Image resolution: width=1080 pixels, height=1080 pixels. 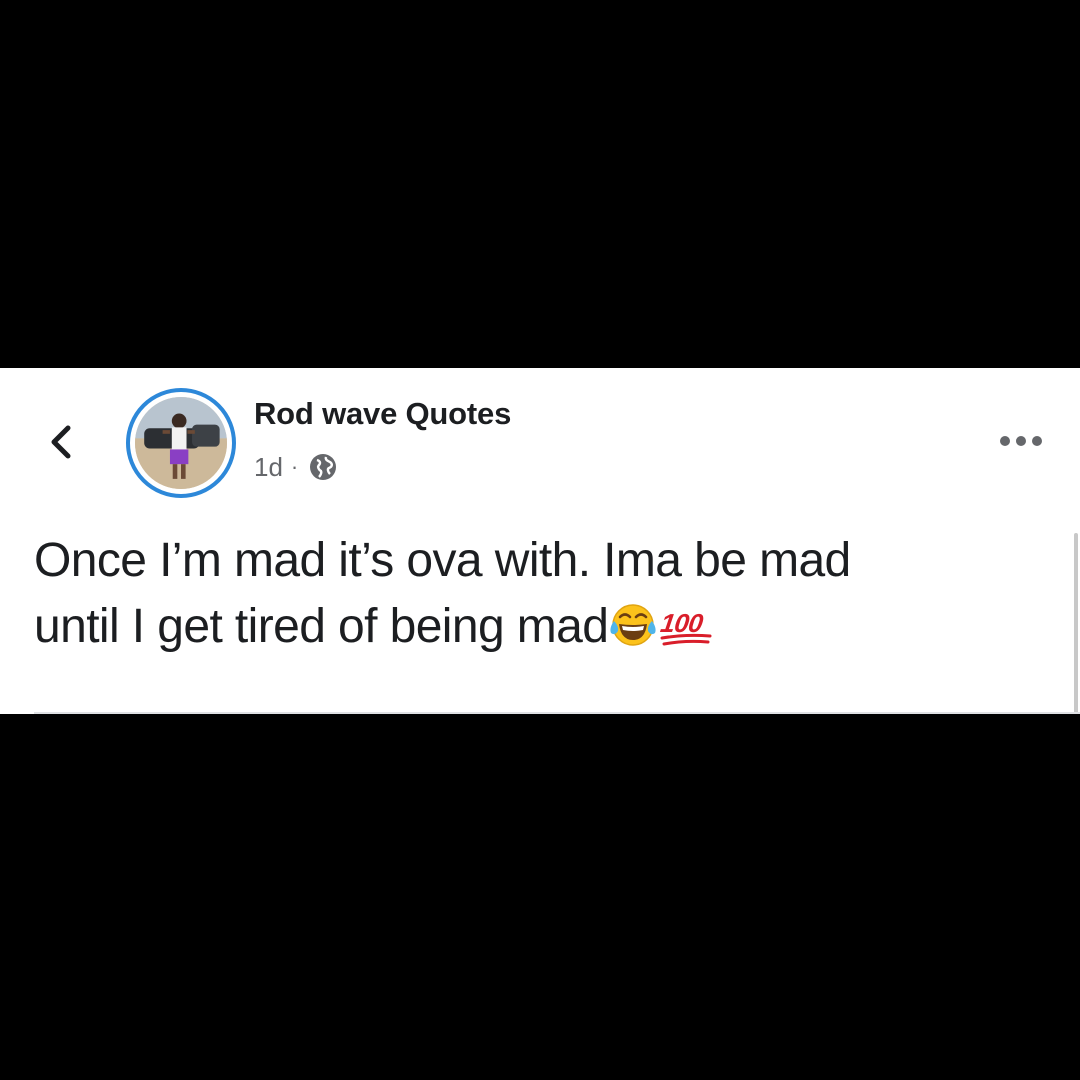 I want to click on post-text-line-2: until I get tired of being mad, so click(x=321, y=626).